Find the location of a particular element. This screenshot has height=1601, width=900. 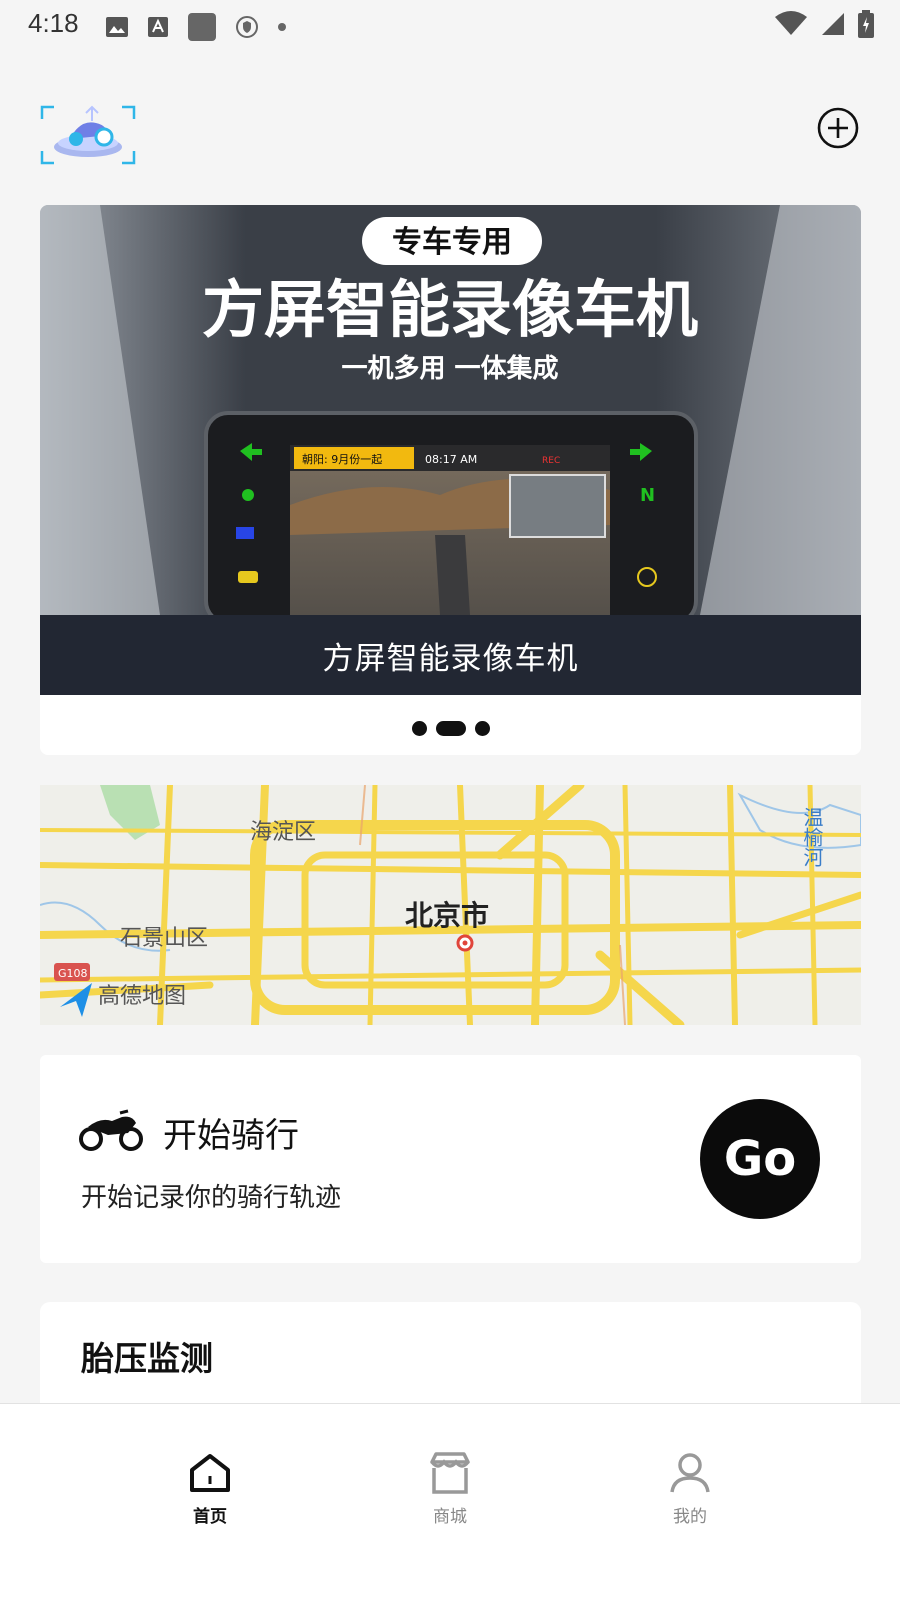

plus-circle-icon is located at coordinates (838, 128).